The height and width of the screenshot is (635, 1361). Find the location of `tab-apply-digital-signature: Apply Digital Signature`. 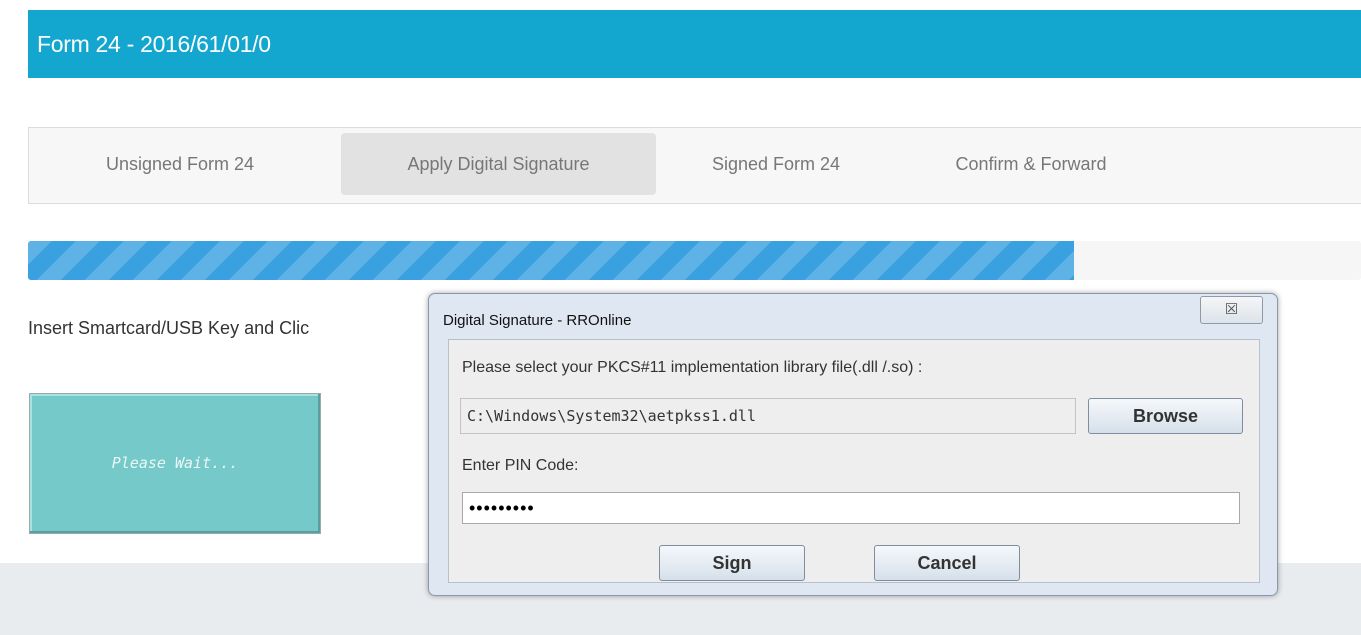

tab-apply-digital-signature: Apply Digital Signature is located at coordinates (498, 164).